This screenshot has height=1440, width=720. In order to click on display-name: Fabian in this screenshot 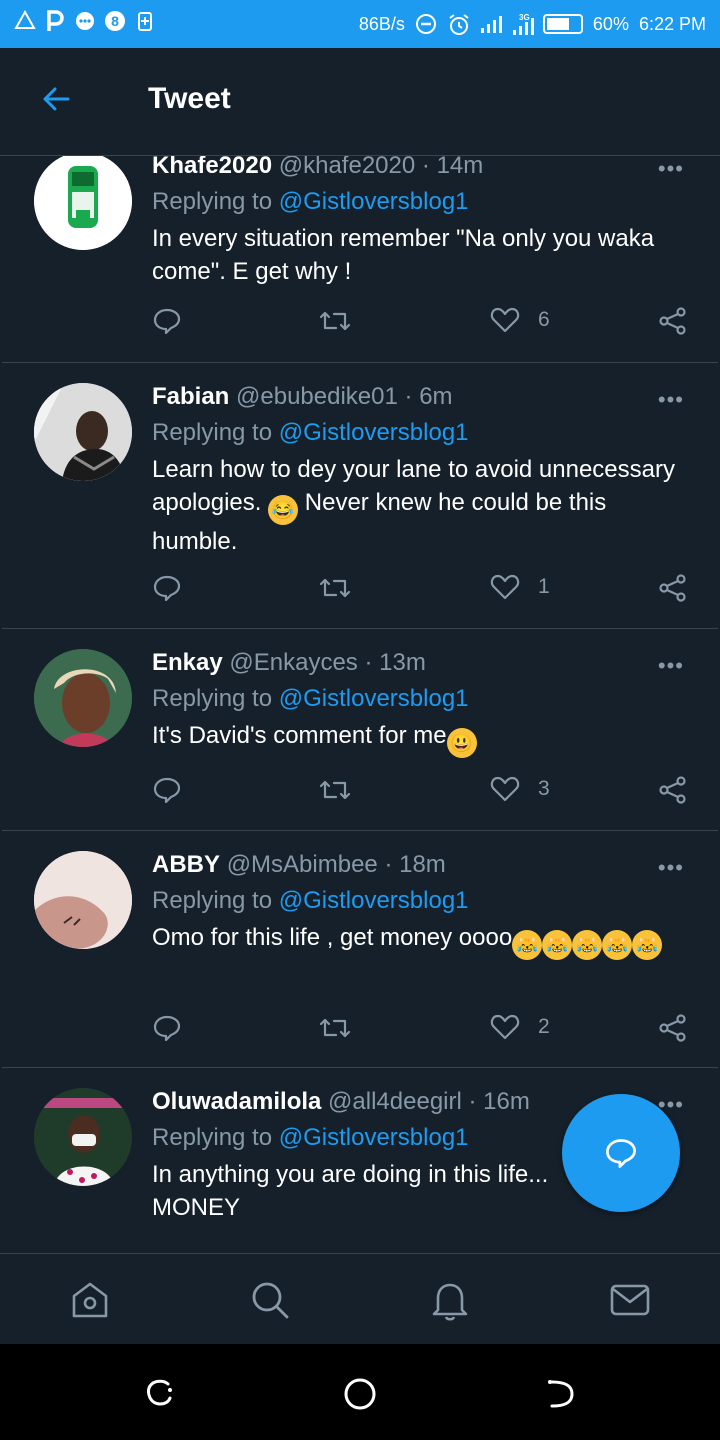, I will do `click(190, 396)`.